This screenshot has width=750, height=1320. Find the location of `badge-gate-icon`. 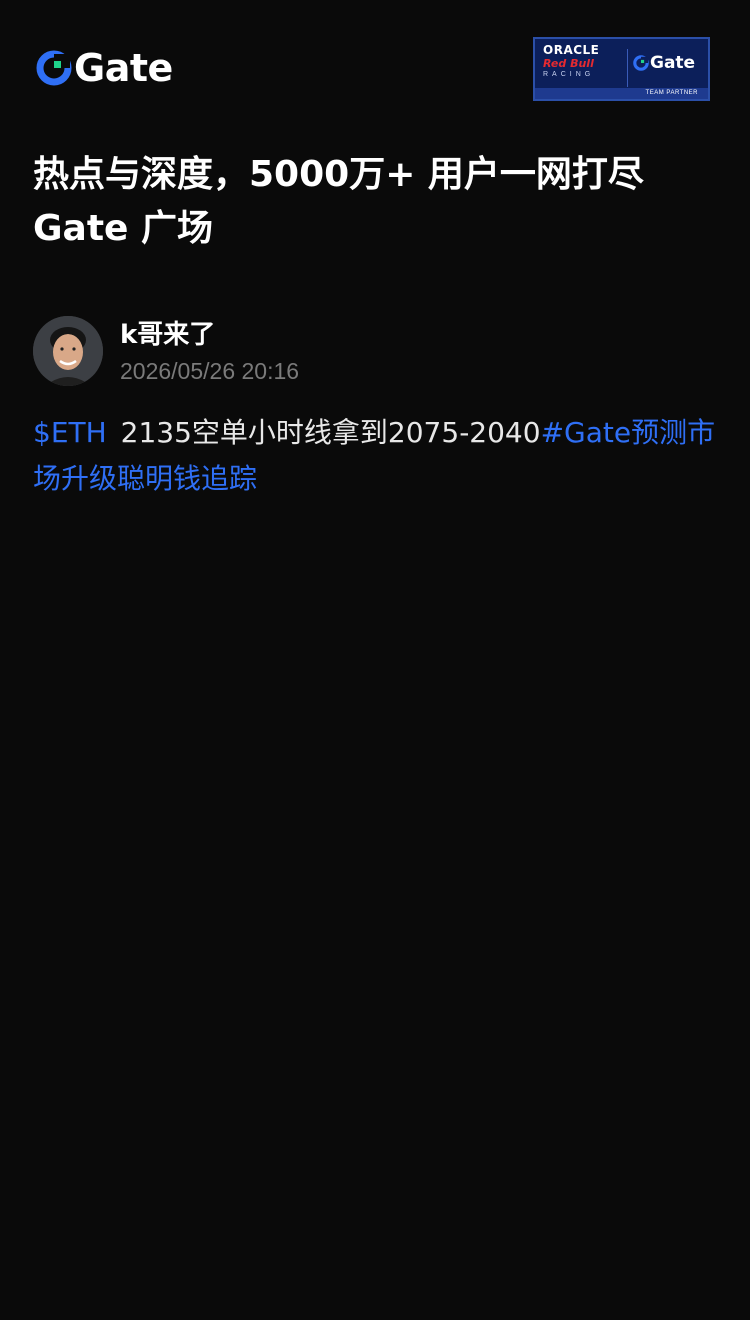

badge-gate-icon is located at coordinates (641, 63).